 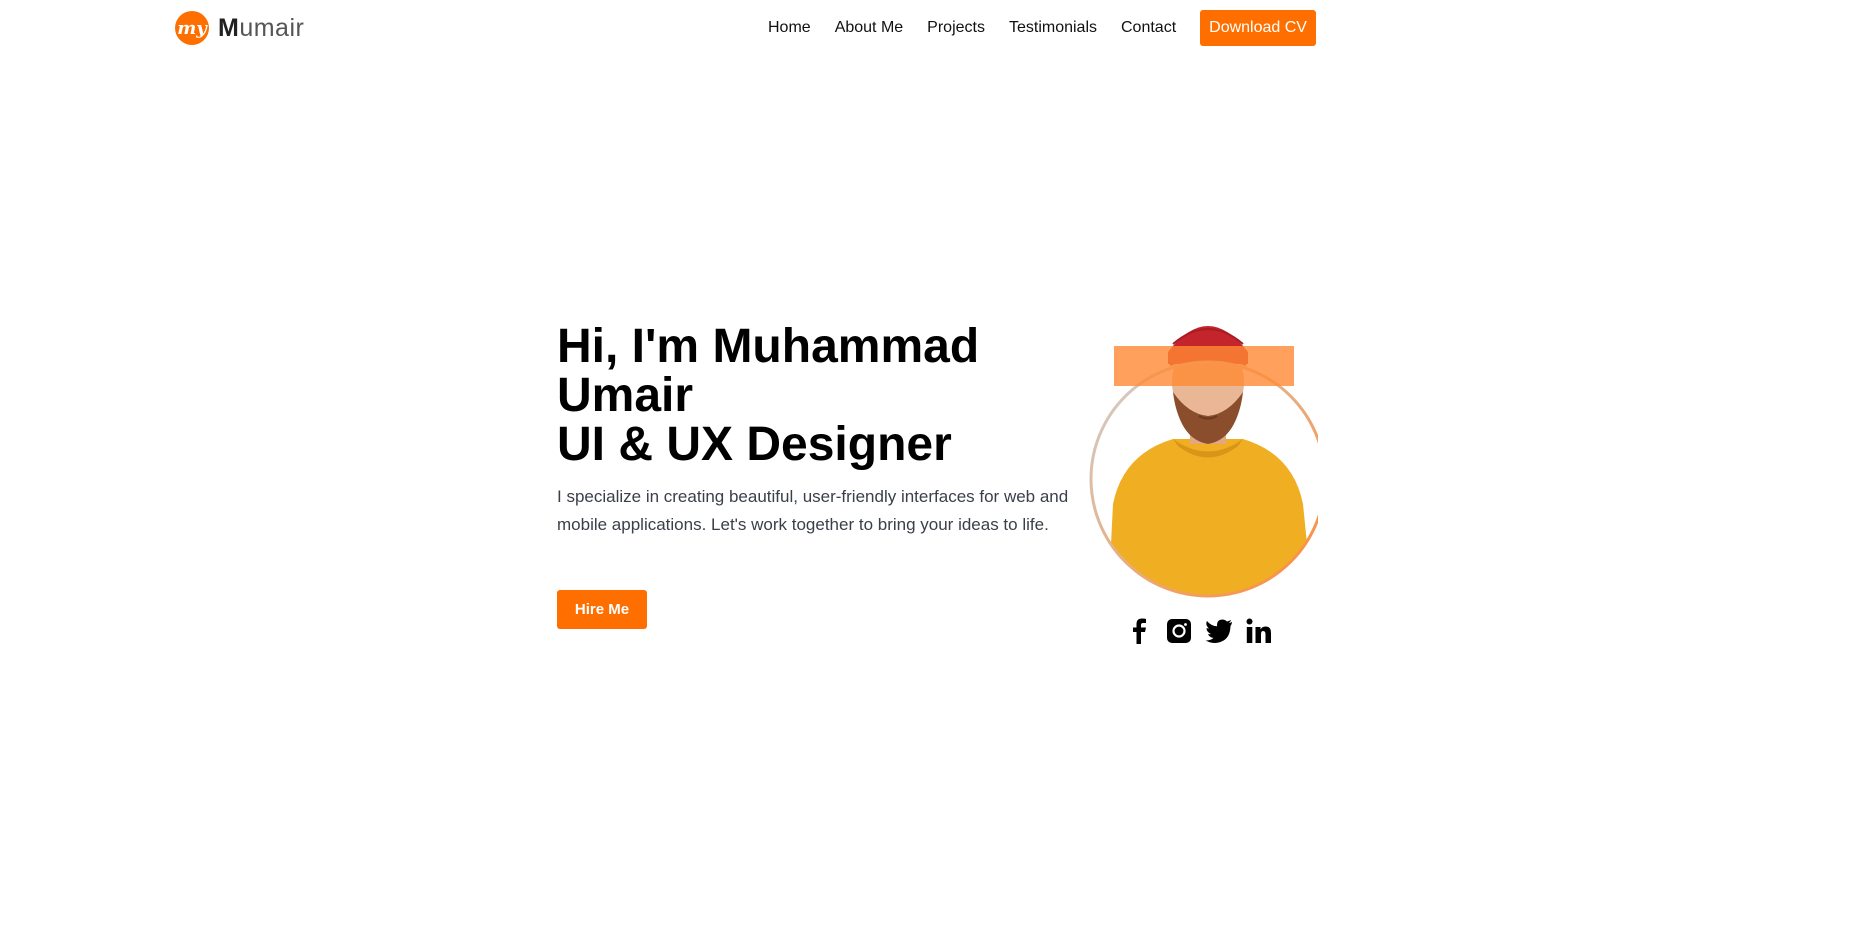 I want to click on portrait, so click(x=1202, y=454).